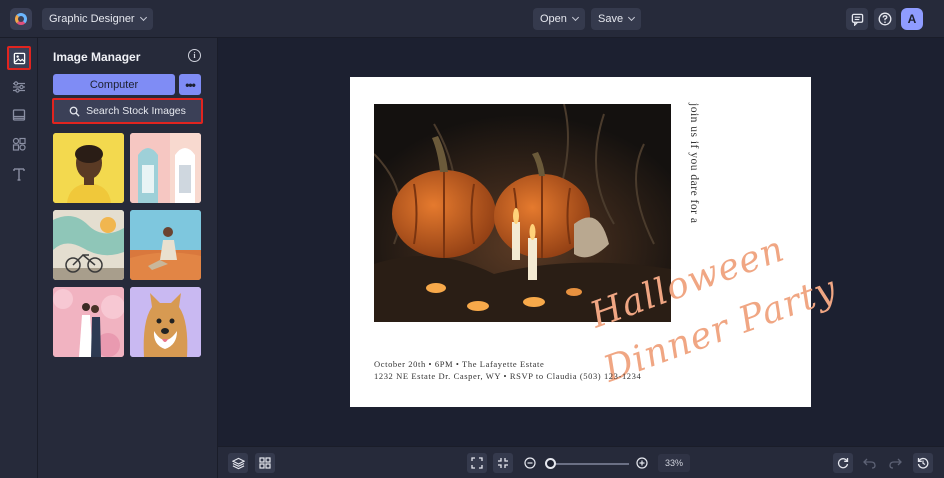  What do you see at coordinates (165, 245) in the screenshot?
I see `thumbnail-man-on-sand` at bounding box center [165, 245].